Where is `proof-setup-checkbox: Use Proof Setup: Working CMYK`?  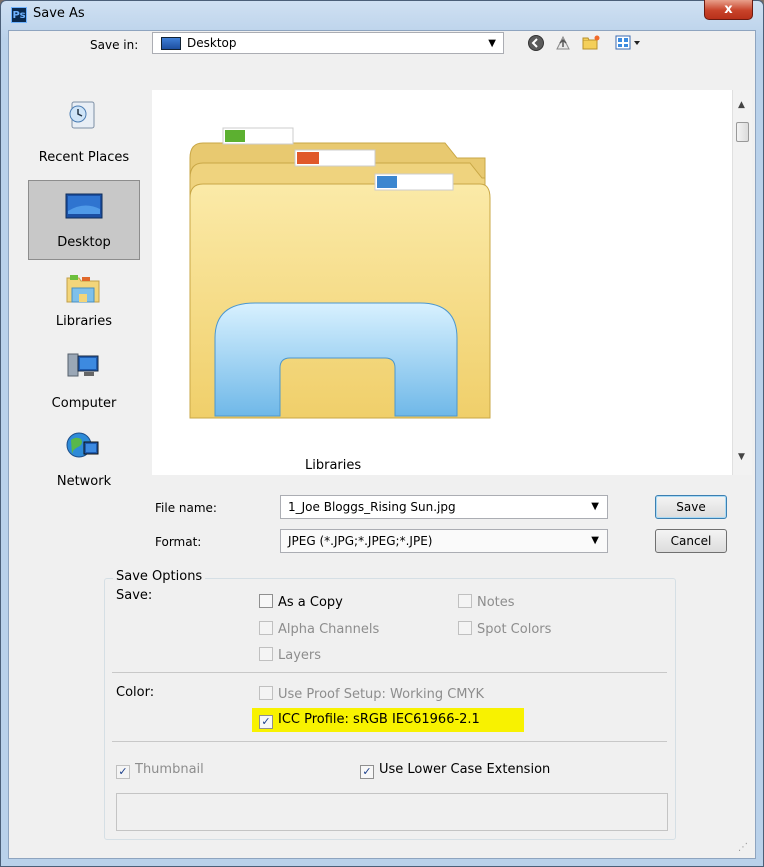 proof-setup-checkbox: Use Proof Setup: Working CMYK is located at coordinates (371, 694).